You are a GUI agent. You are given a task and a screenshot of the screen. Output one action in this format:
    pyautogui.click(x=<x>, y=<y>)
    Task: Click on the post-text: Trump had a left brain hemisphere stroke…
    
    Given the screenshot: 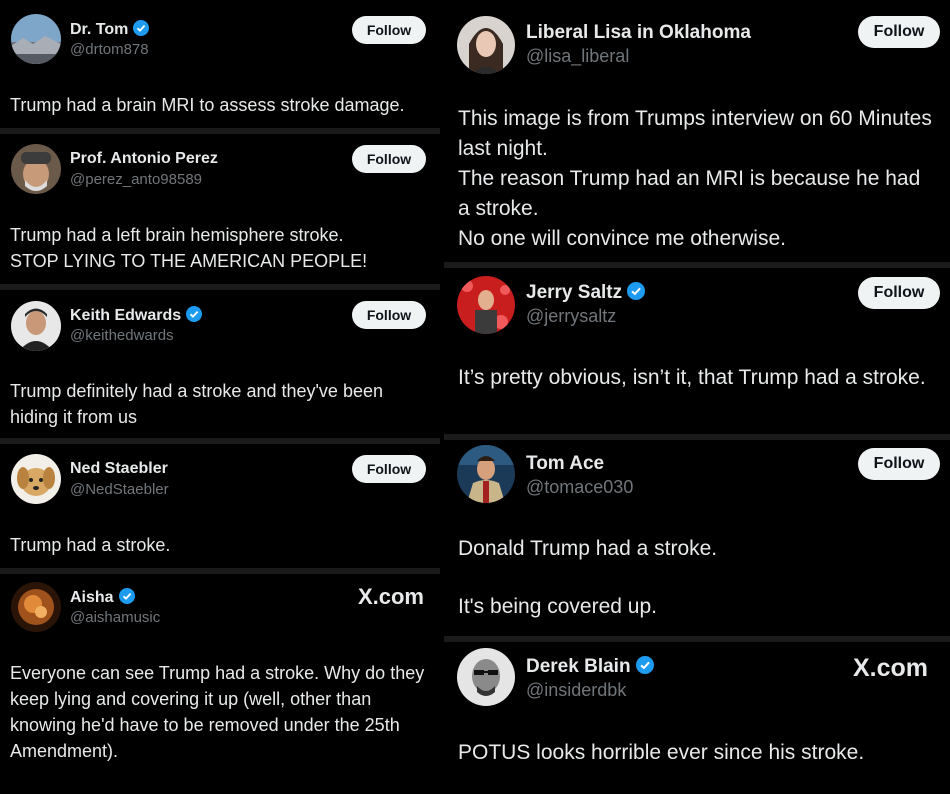 What is the action you would take?
    pyautogui.click(x=221, y=248)
    